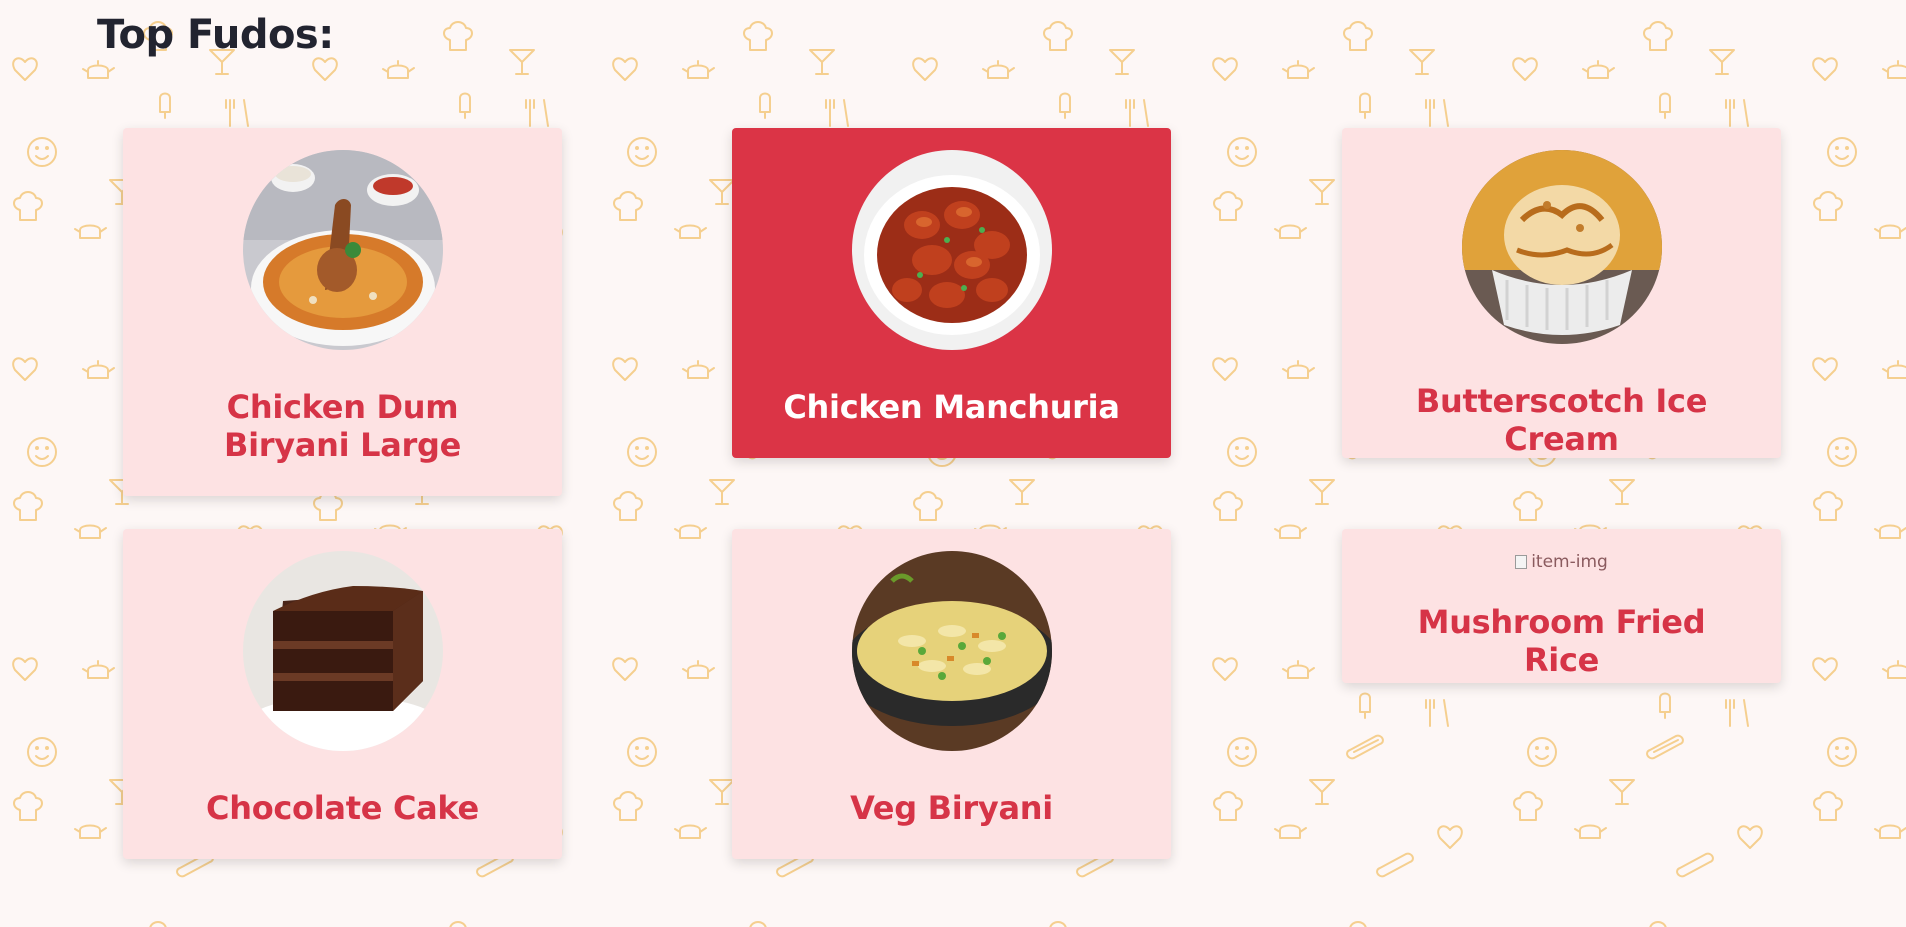 This screenshot has width=1906, height=927. What do you see at coordinates (342, 808) in the screenshot?
I see `card-title: Chocolate Cake` at bounding box center [342, 808].